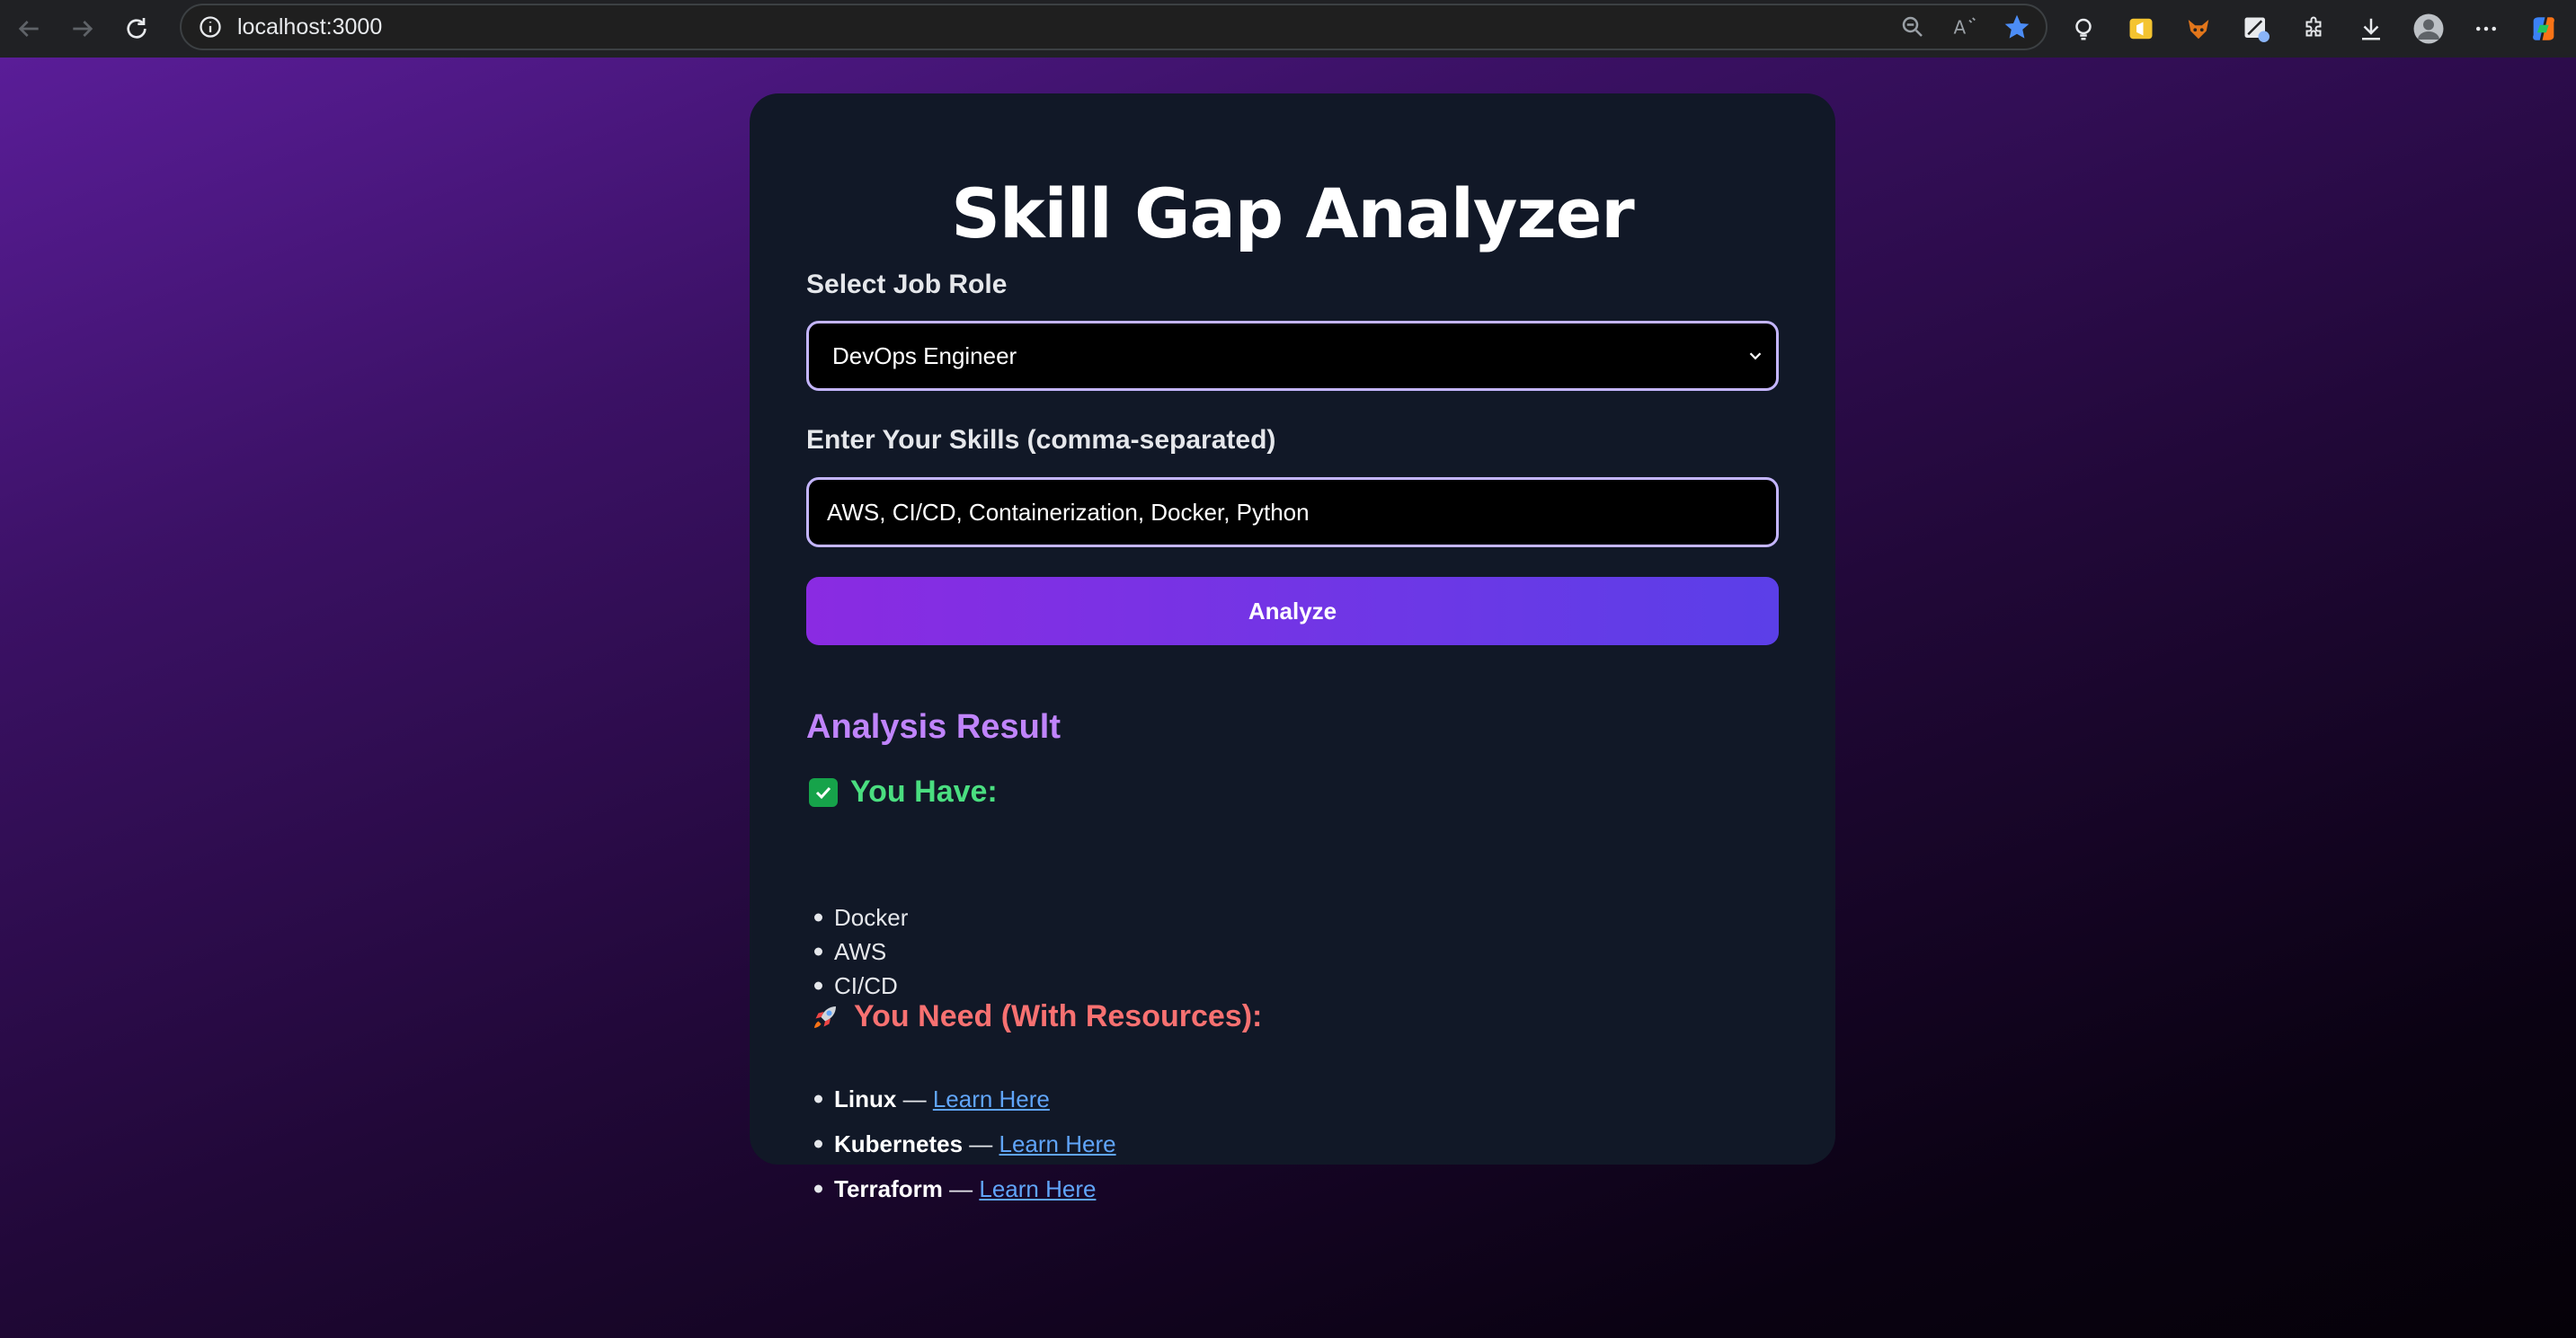  I want to click on info-icon, so click(210, 27).